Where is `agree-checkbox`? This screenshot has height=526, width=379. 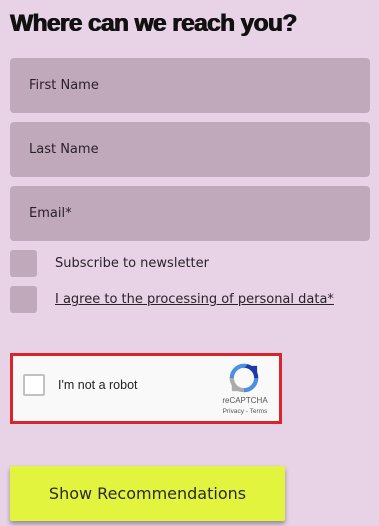 agree-checkbox is located at coordinates (23, 299).